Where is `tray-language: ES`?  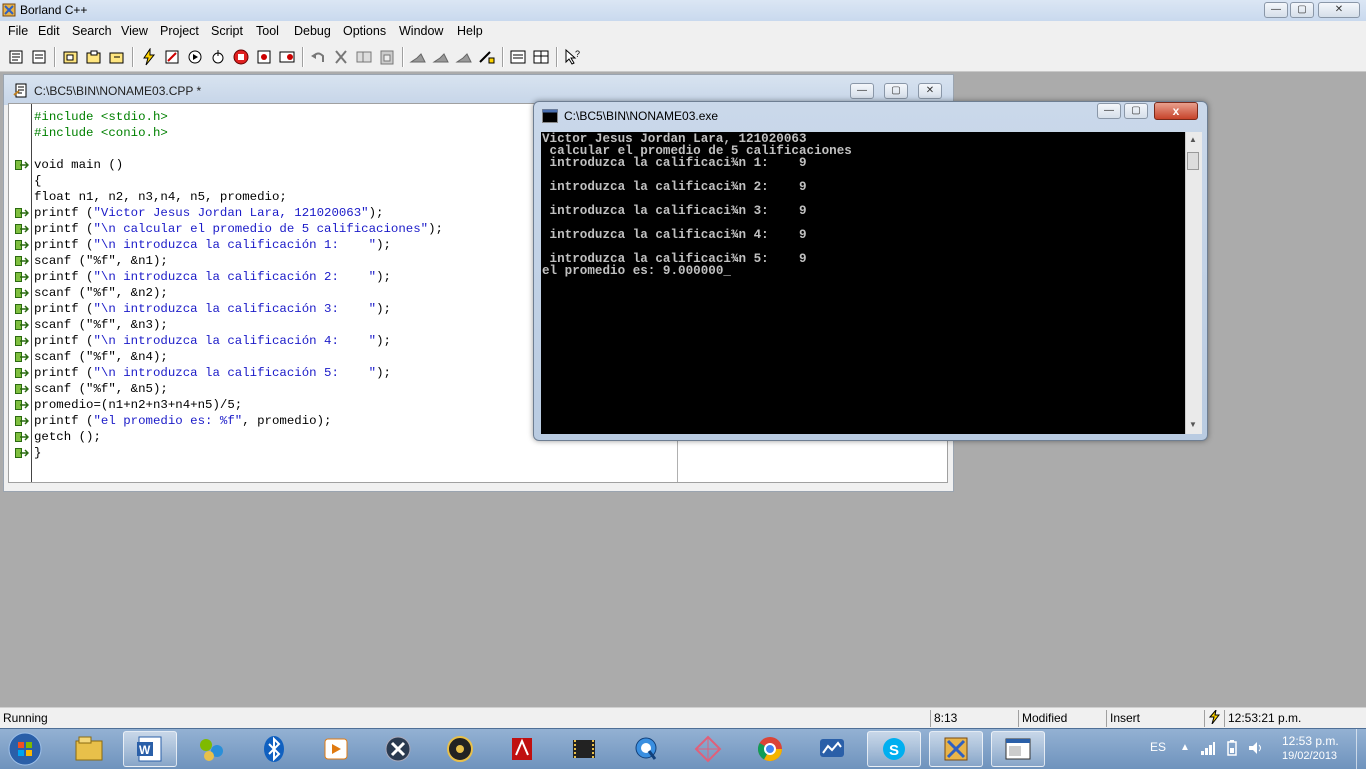 tray-language: ES is located at coordinates (1158, 747).